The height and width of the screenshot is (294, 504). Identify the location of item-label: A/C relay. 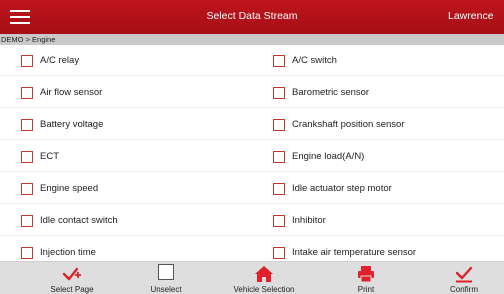
(60, 60).